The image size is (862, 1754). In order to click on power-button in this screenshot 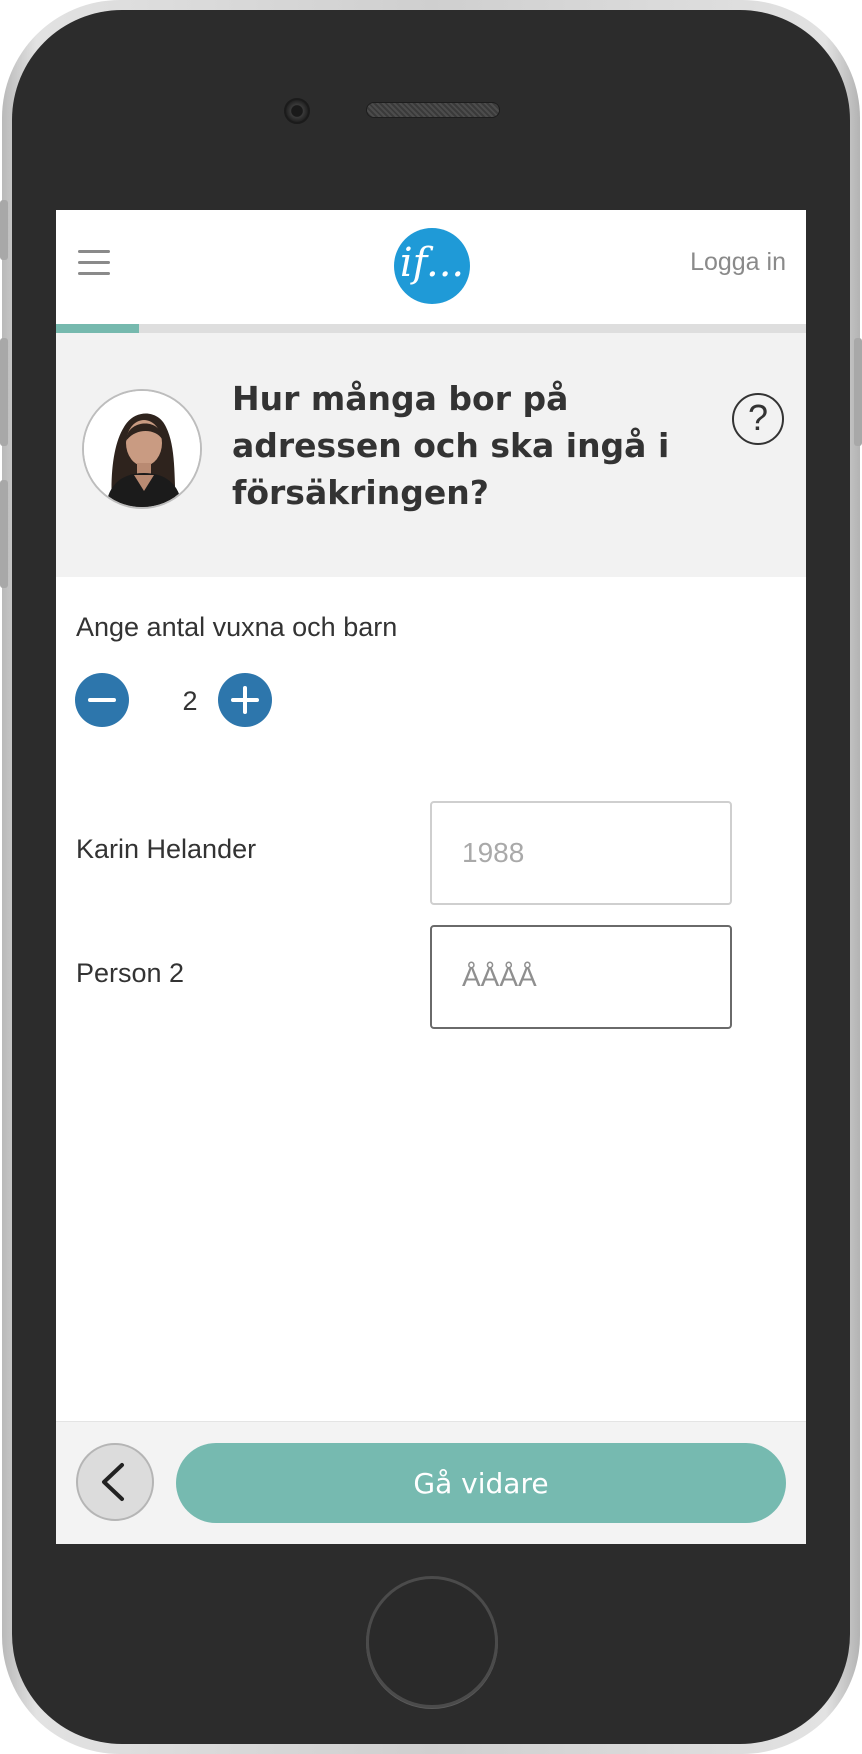, I will do `click(858, 392)`.